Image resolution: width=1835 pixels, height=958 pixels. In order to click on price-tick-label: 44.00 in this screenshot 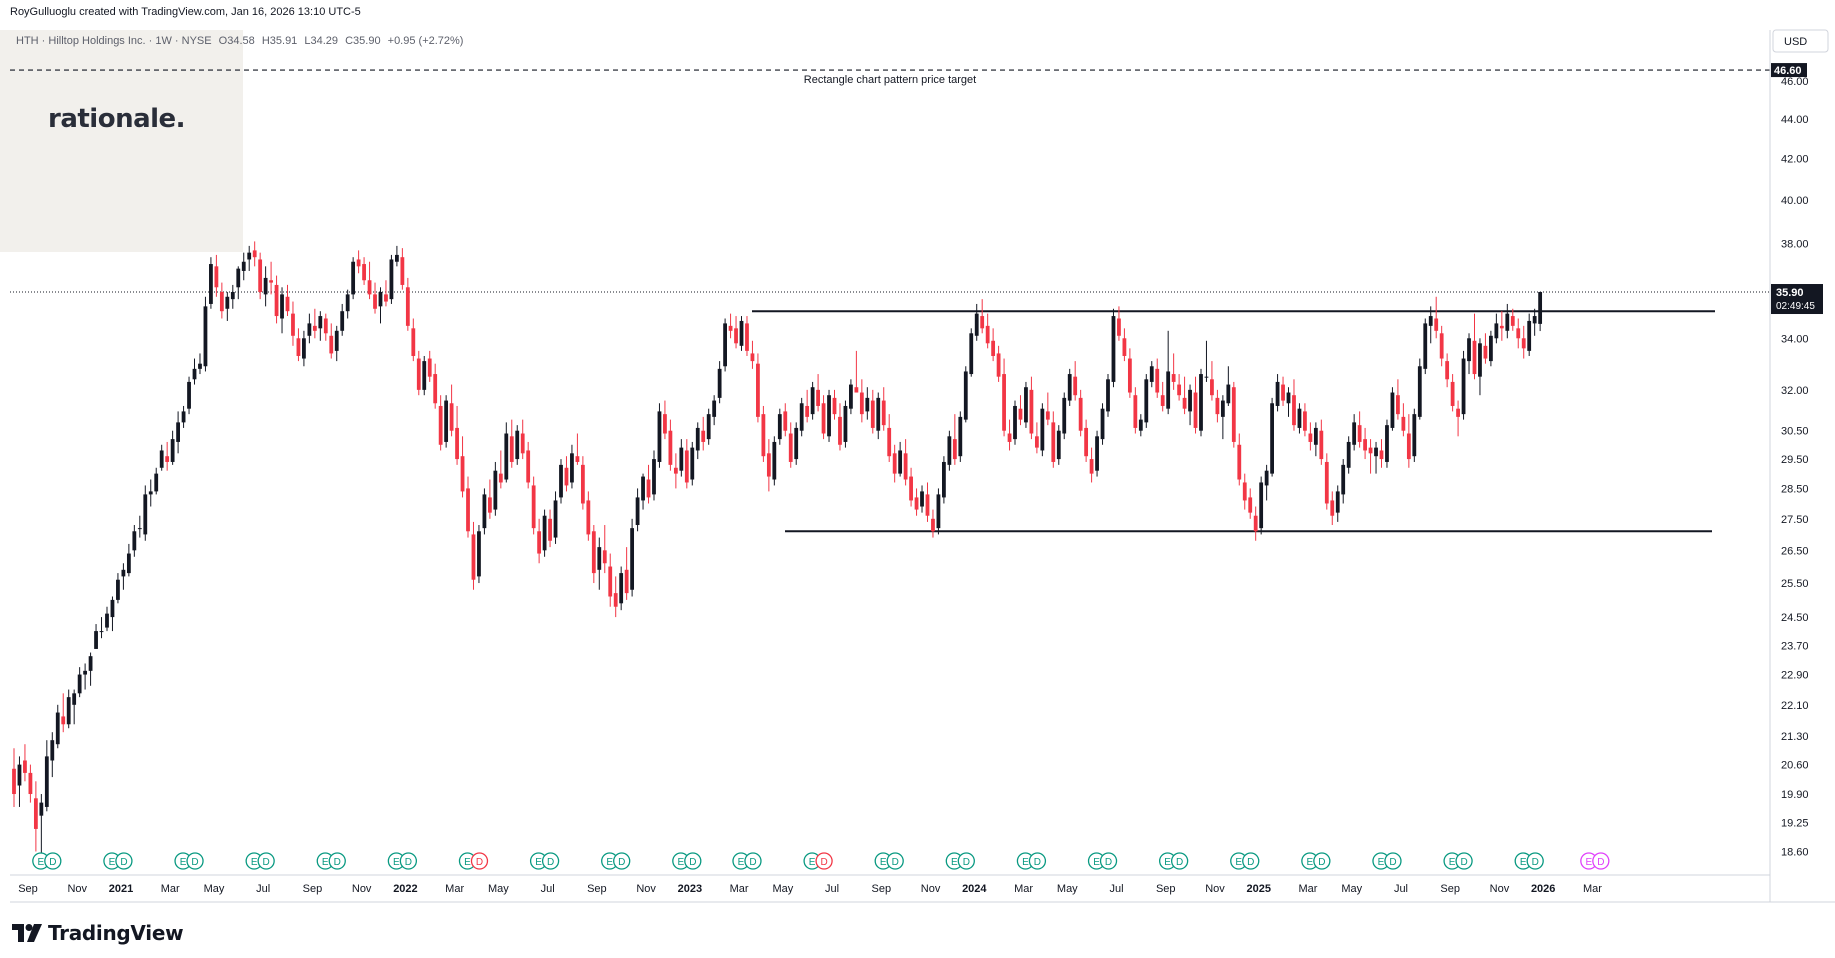, I will do `click(1795, 120)`.